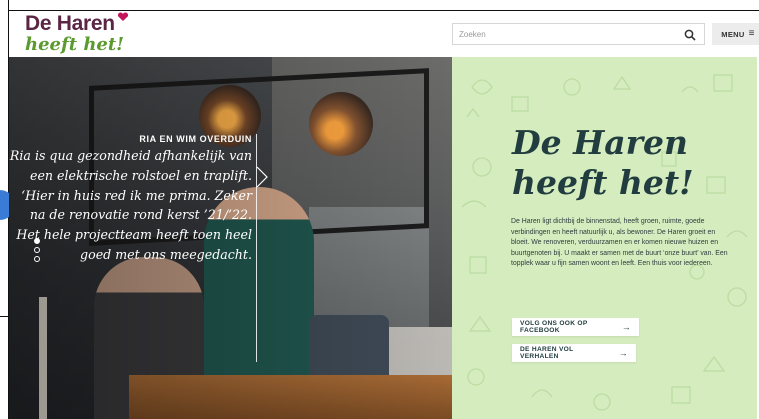 The height and width of the screenshot is (419, 759). I want to click on panel-title: De Haren heeft het!, so click(603, 163).